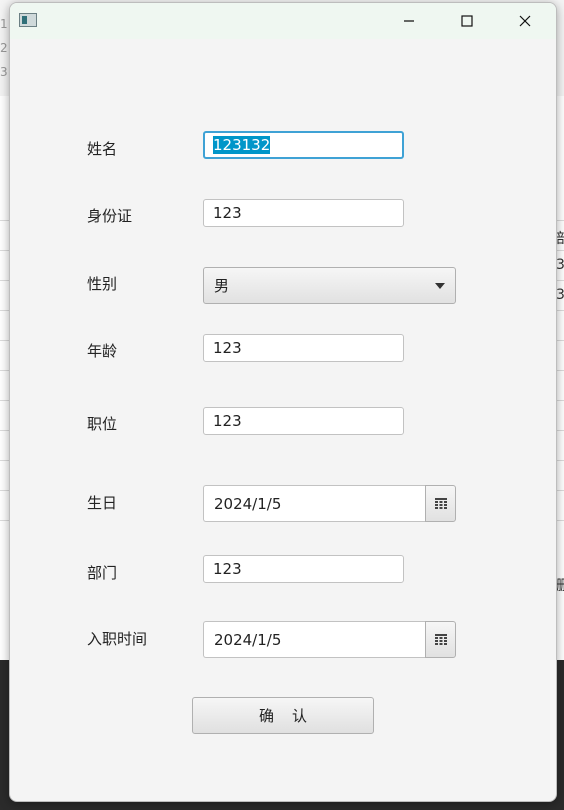 The height and width of the screenshot is (810, 564). Describe the element at coordinates (560, 239) in the screenshot. I see `background-column-header: 部` at that location.